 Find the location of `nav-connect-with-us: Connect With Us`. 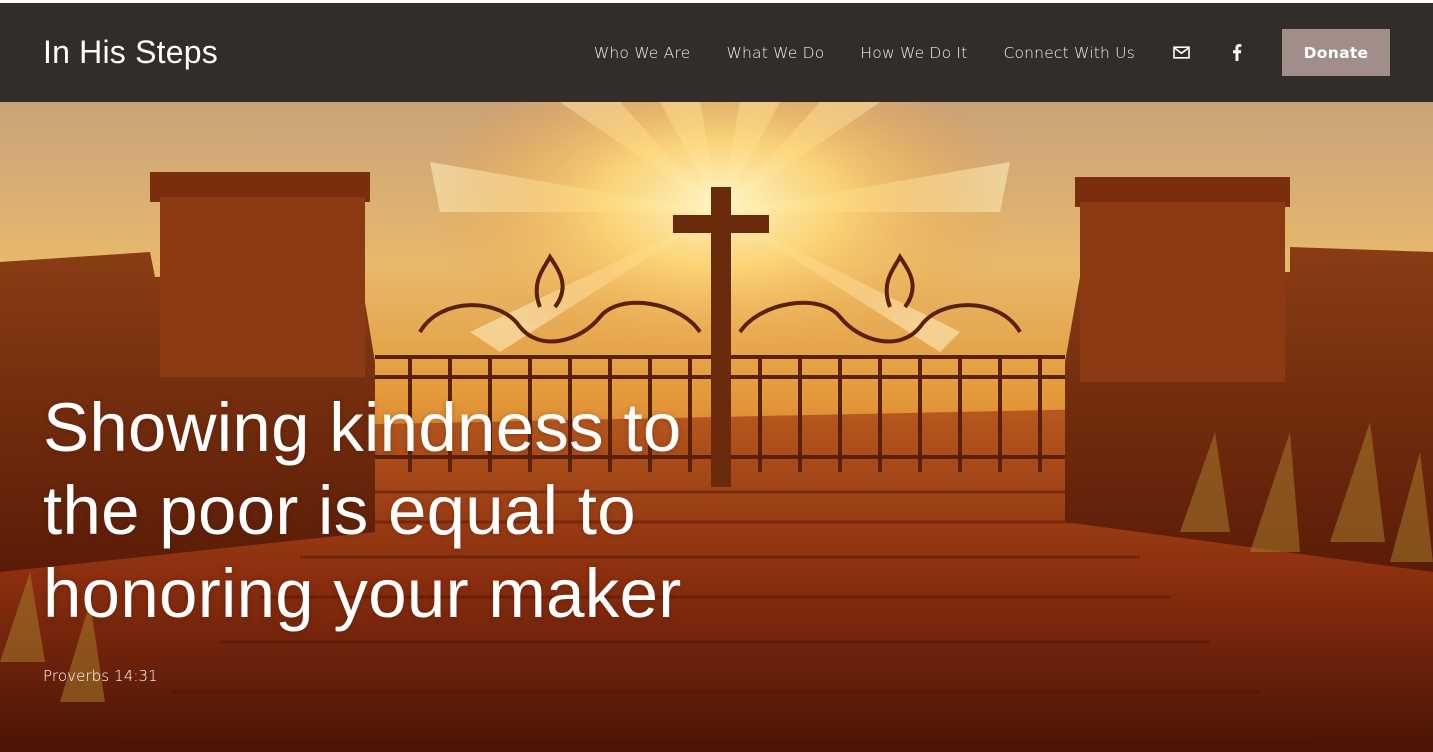

nav-connect-with-us: Connect With Us is located at coordinates (1069, 53).